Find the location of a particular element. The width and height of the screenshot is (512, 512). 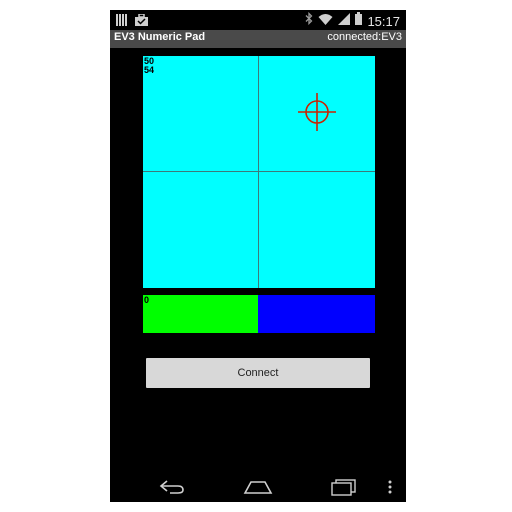

recents-icon is located at coordinates (343, 487).